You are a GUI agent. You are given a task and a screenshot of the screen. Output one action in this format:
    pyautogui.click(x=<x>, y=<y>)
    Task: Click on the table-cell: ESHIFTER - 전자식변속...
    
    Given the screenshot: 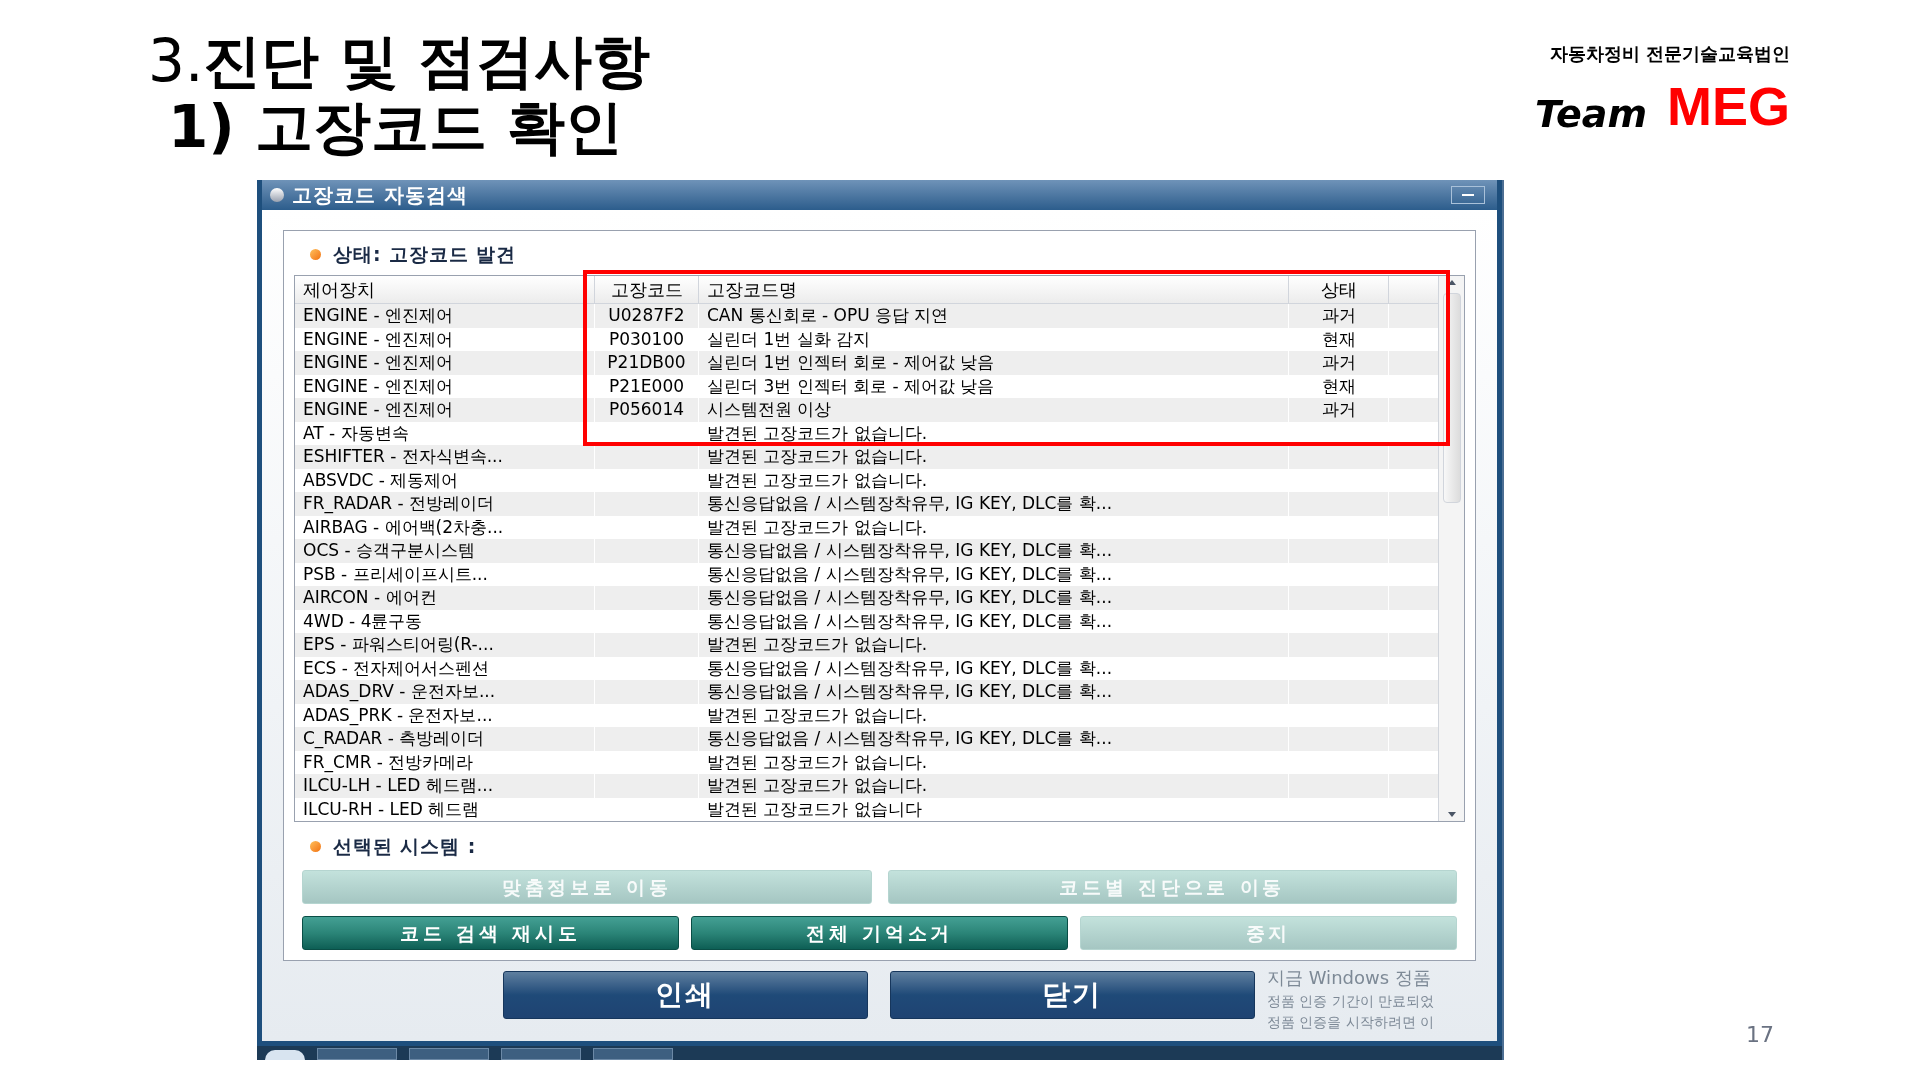 What is the action you would take?
    pyautogui.click(x=403, y=456)
    